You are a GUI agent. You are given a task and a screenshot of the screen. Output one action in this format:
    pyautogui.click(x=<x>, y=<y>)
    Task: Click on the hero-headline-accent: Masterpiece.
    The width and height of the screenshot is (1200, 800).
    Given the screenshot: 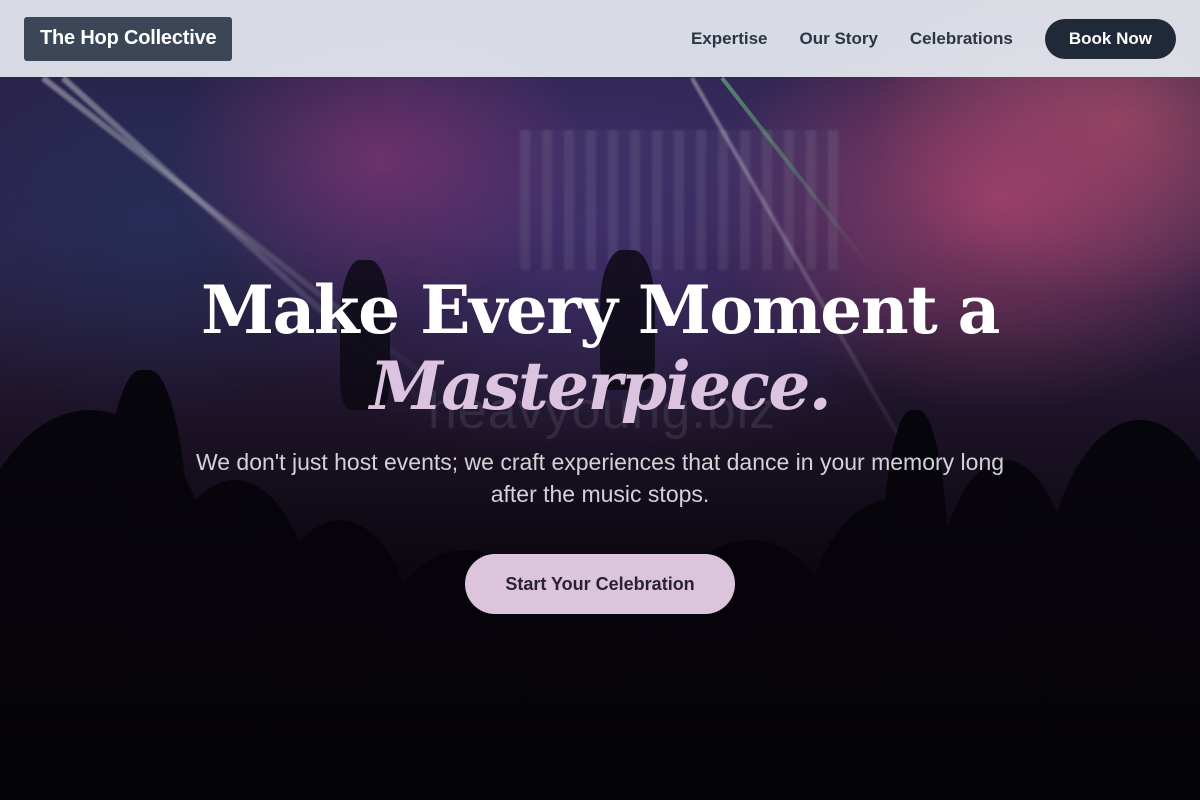 What is the action you would take?
    pyautogui.click(x=600, y=386)
    